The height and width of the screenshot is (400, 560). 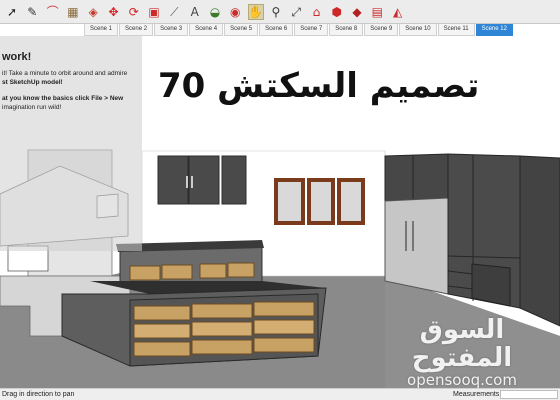 I want to click on scene-tab: Scene 4, so click(x=206, y=30).